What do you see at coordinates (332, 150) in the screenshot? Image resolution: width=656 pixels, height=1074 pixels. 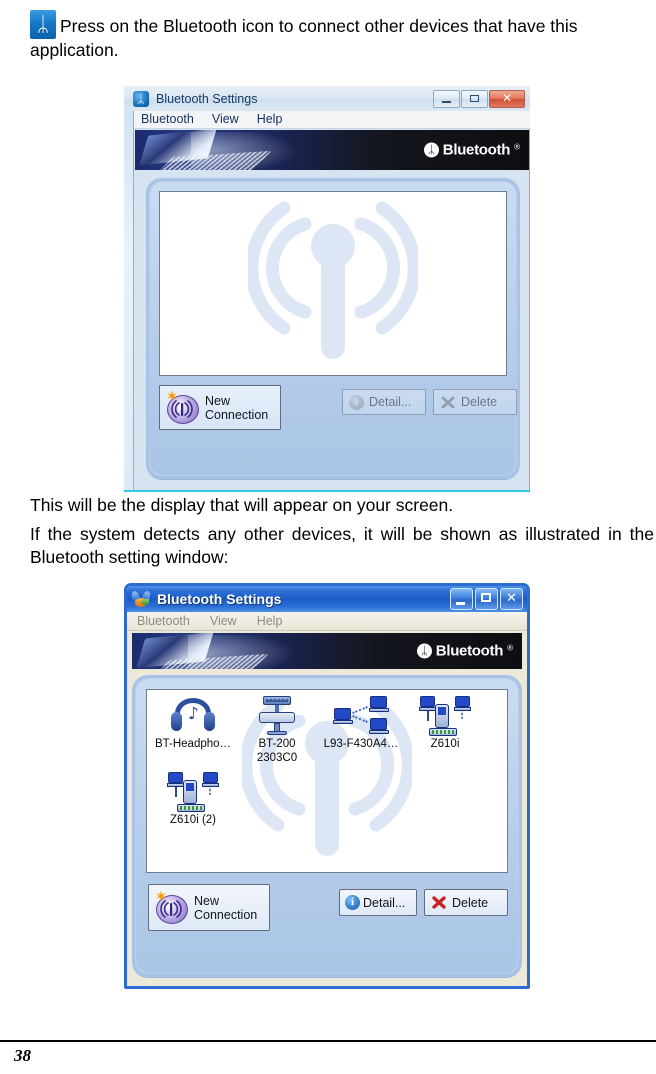 I see `bluetooth-banner: ᛦ Bluetooth ®` at bounding box center [332, 150].